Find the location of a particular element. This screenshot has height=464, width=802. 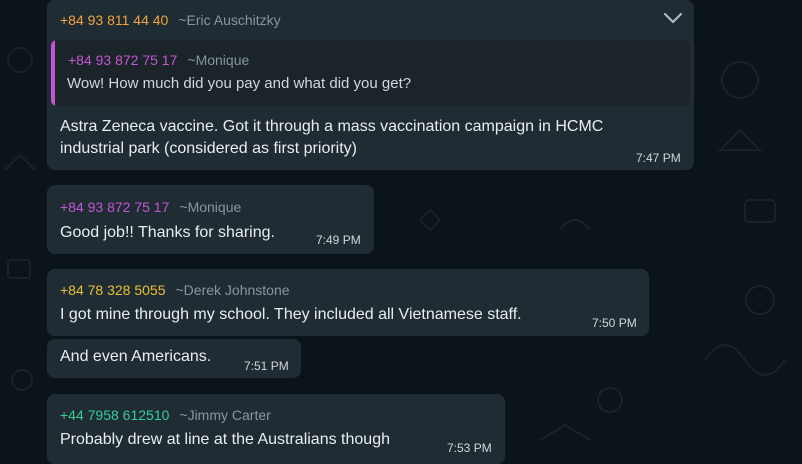

sender-name: ~Jimmy Carter is located at coordinates (225, 415).